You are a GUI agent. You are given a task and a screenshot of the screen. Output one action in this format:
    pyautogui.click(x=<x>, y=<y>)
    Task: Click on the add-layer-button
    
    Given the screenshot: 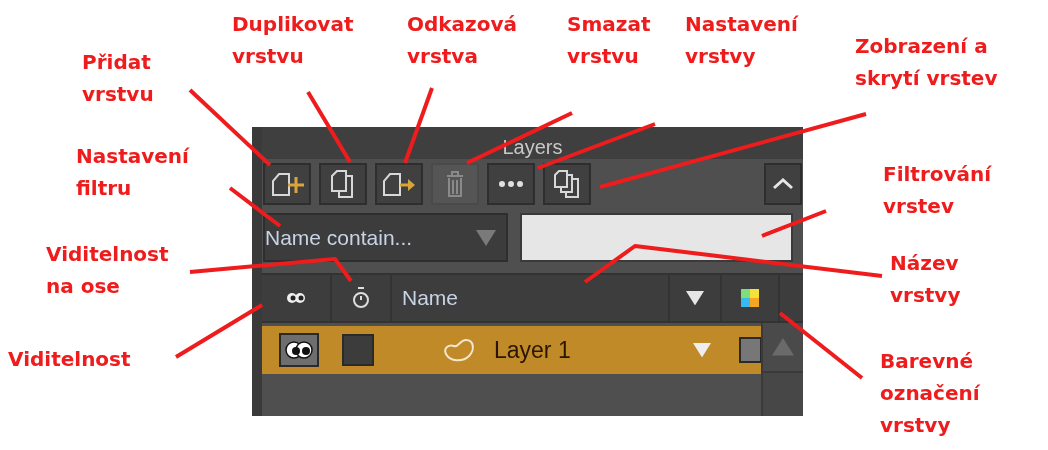 What is the action you would take?
    pyautogui.click(x=287, y=184)
    